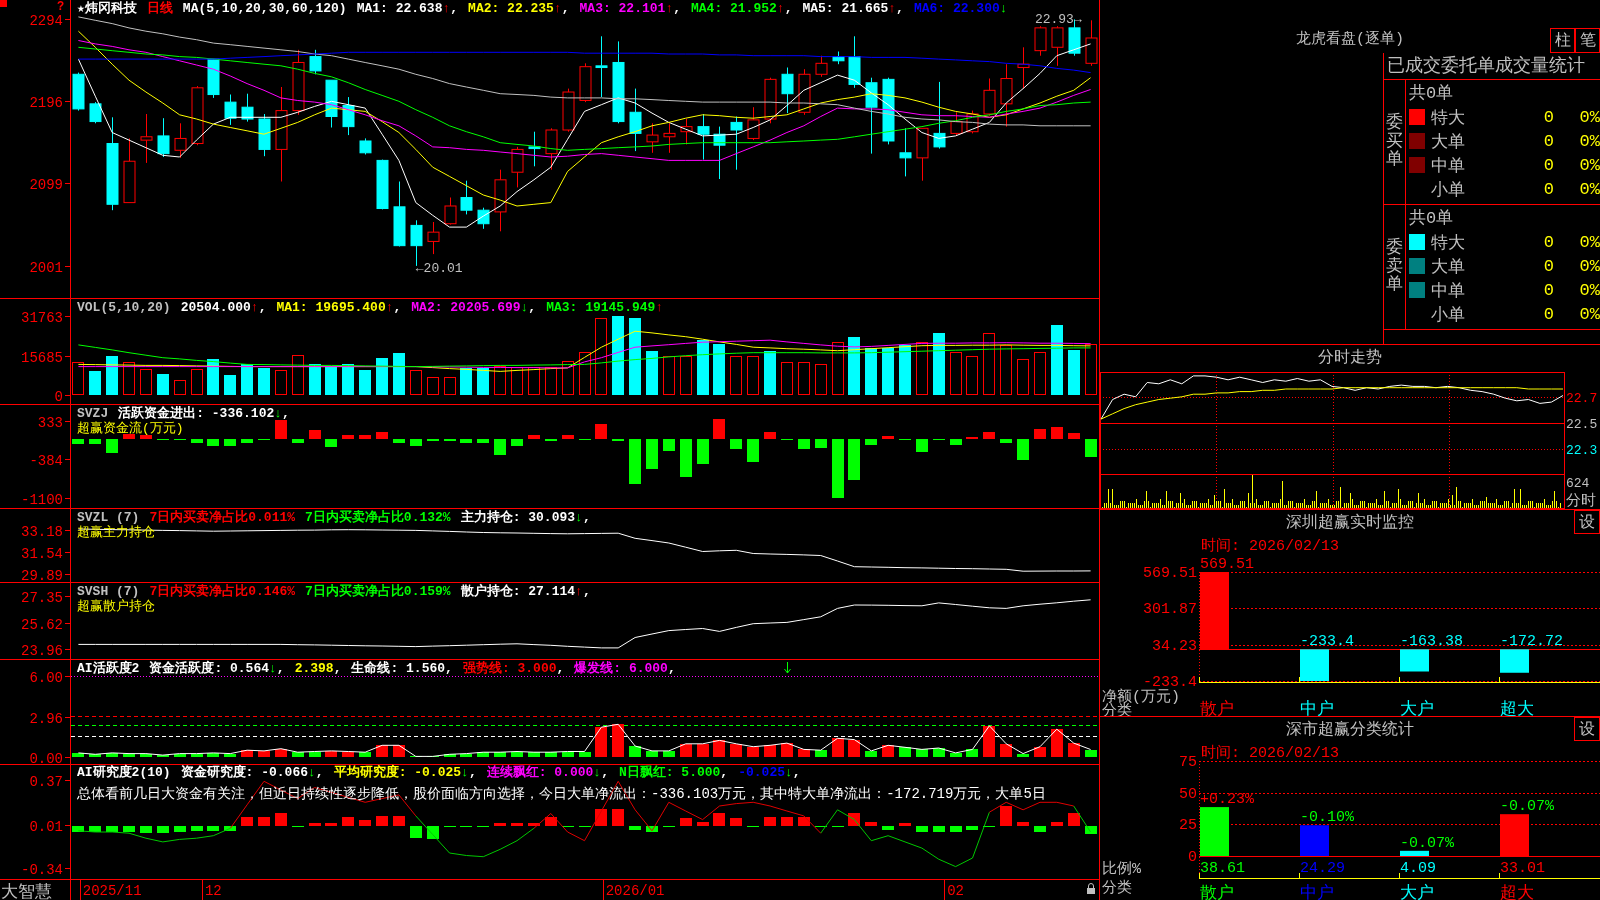 The image size is (1600, 900). What do you see at coordinates (112, 891) in the screenshot?
I see `date-label: 2025/11` at bounding box center [112, 891].